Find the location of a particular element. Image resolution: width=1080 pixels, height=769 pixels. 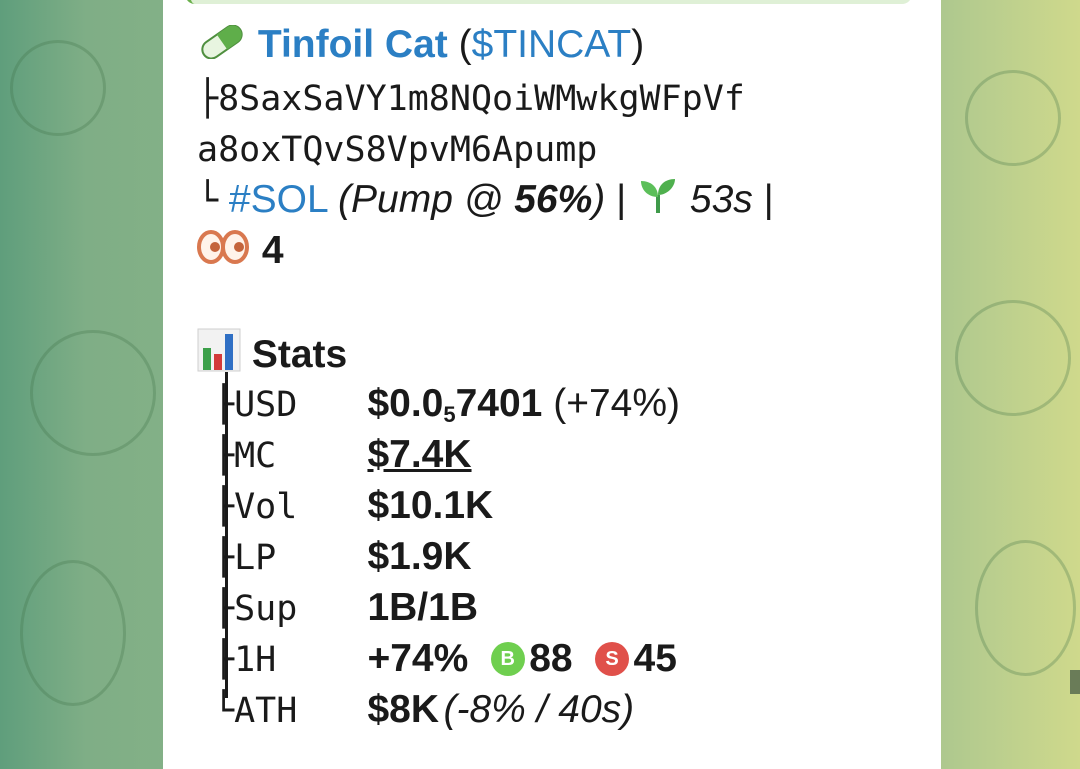

tree-branch: ├ is located at coordinates (208, 99).